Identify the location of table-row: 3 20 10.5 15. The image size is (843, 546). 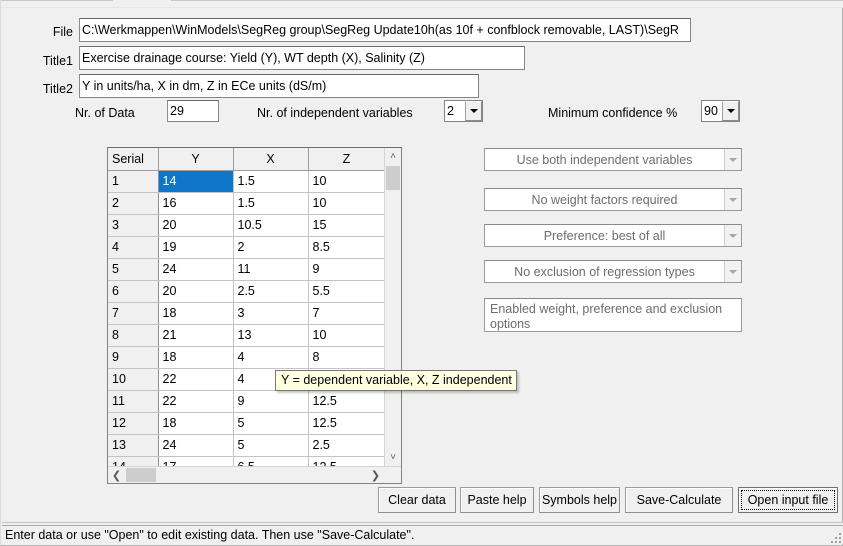
(246, 225).